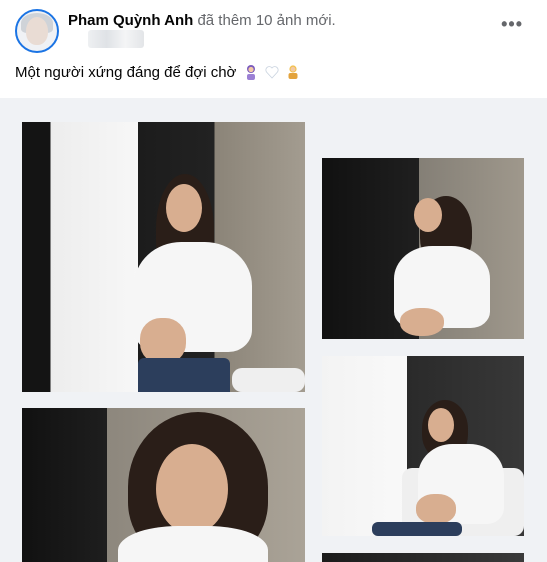  What do you see at coordinates (423, 446) in the screenshot?
I see `photo-woman-on-sofa` at bounding box center [423, 446].